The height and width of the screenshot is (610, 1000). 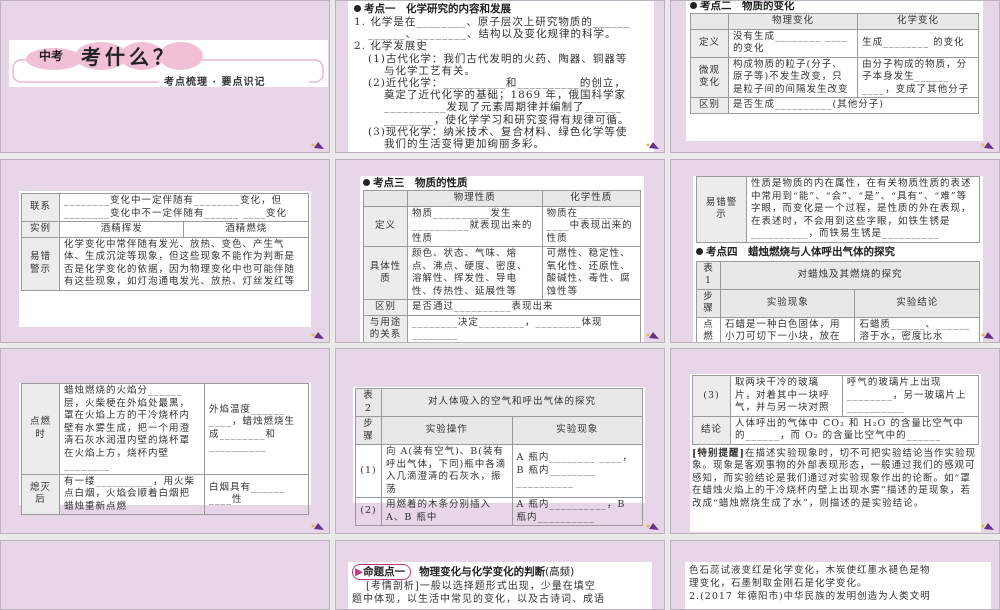 I want to click on cell: 物质__________发生__________就表现出来的性质, so click(x=475, y=226).